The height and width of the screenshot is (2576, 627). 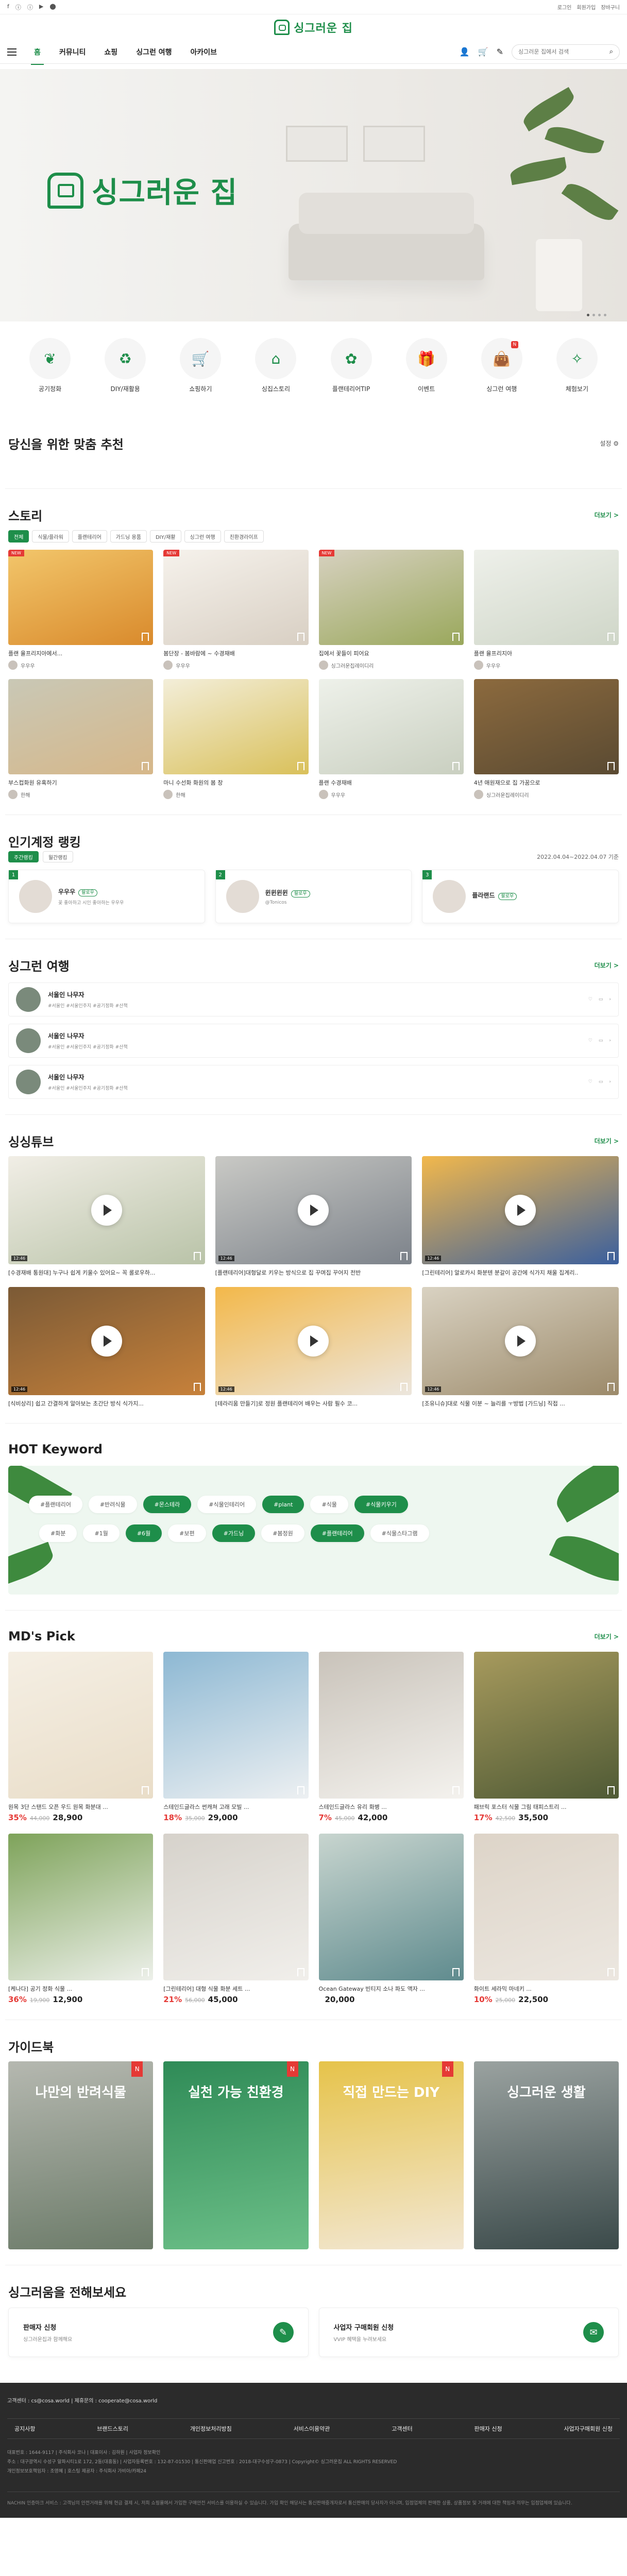 What do you see at coordinates (312, 2429) in the screenshot?
I see `footer-link: 서비스이용약관` at bounding box center [312, 2429].